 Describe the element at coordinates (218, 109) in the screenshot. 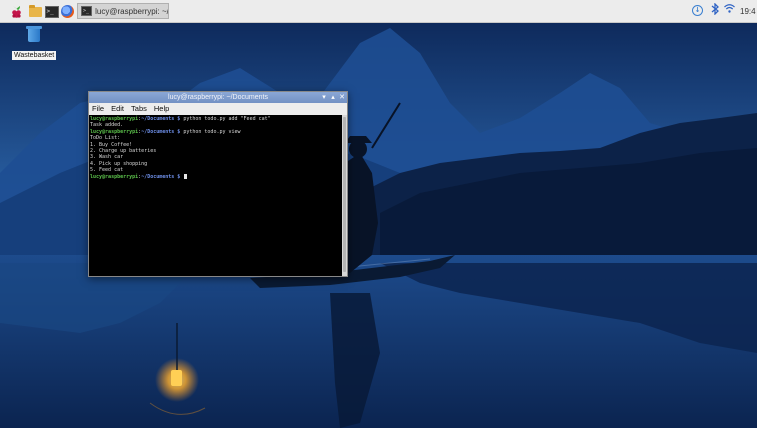

I see `menu-bar: File Edit Tabs Help` at that location.